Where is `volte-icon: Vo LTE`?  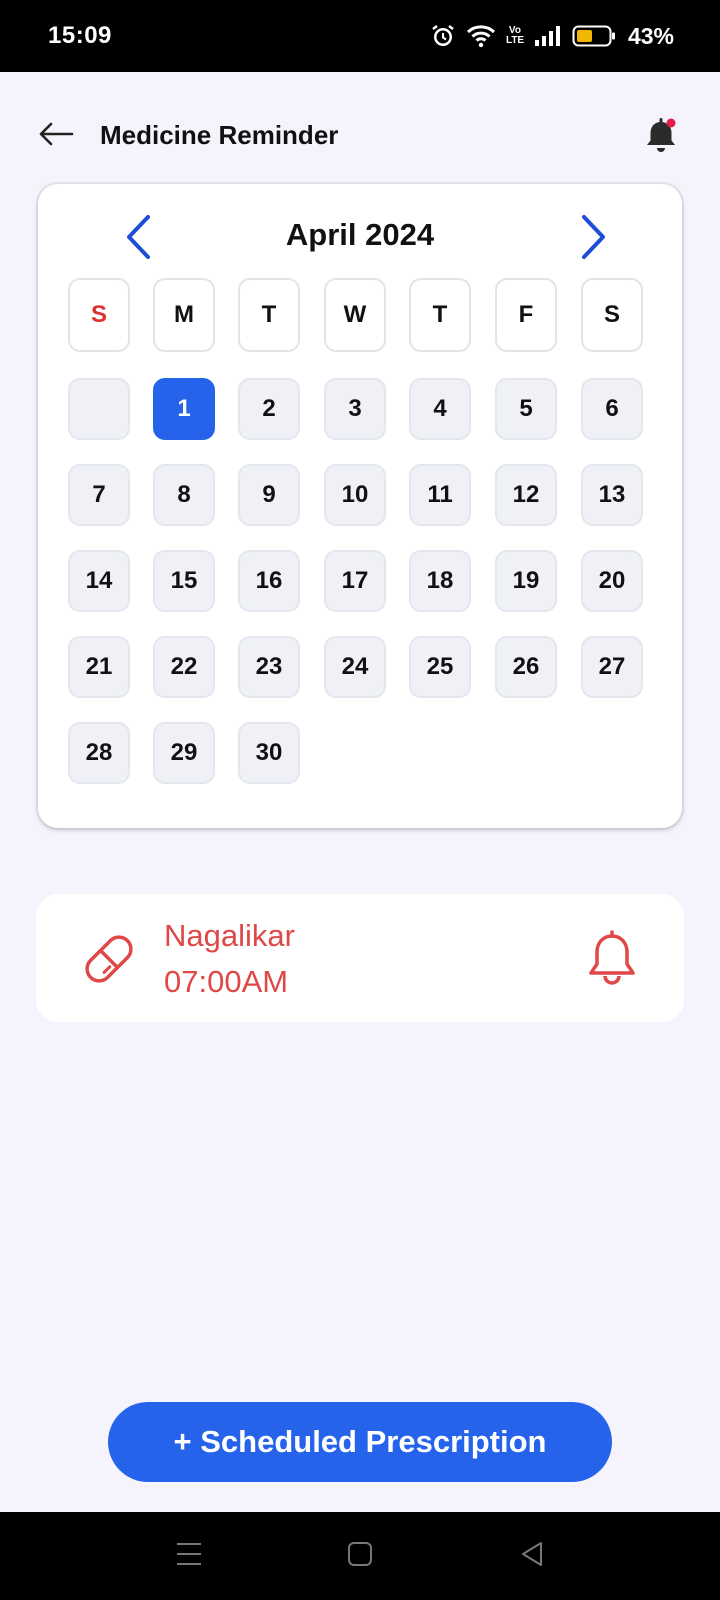
volte-icon: Vo LTE is located at coordinates (515, 36).